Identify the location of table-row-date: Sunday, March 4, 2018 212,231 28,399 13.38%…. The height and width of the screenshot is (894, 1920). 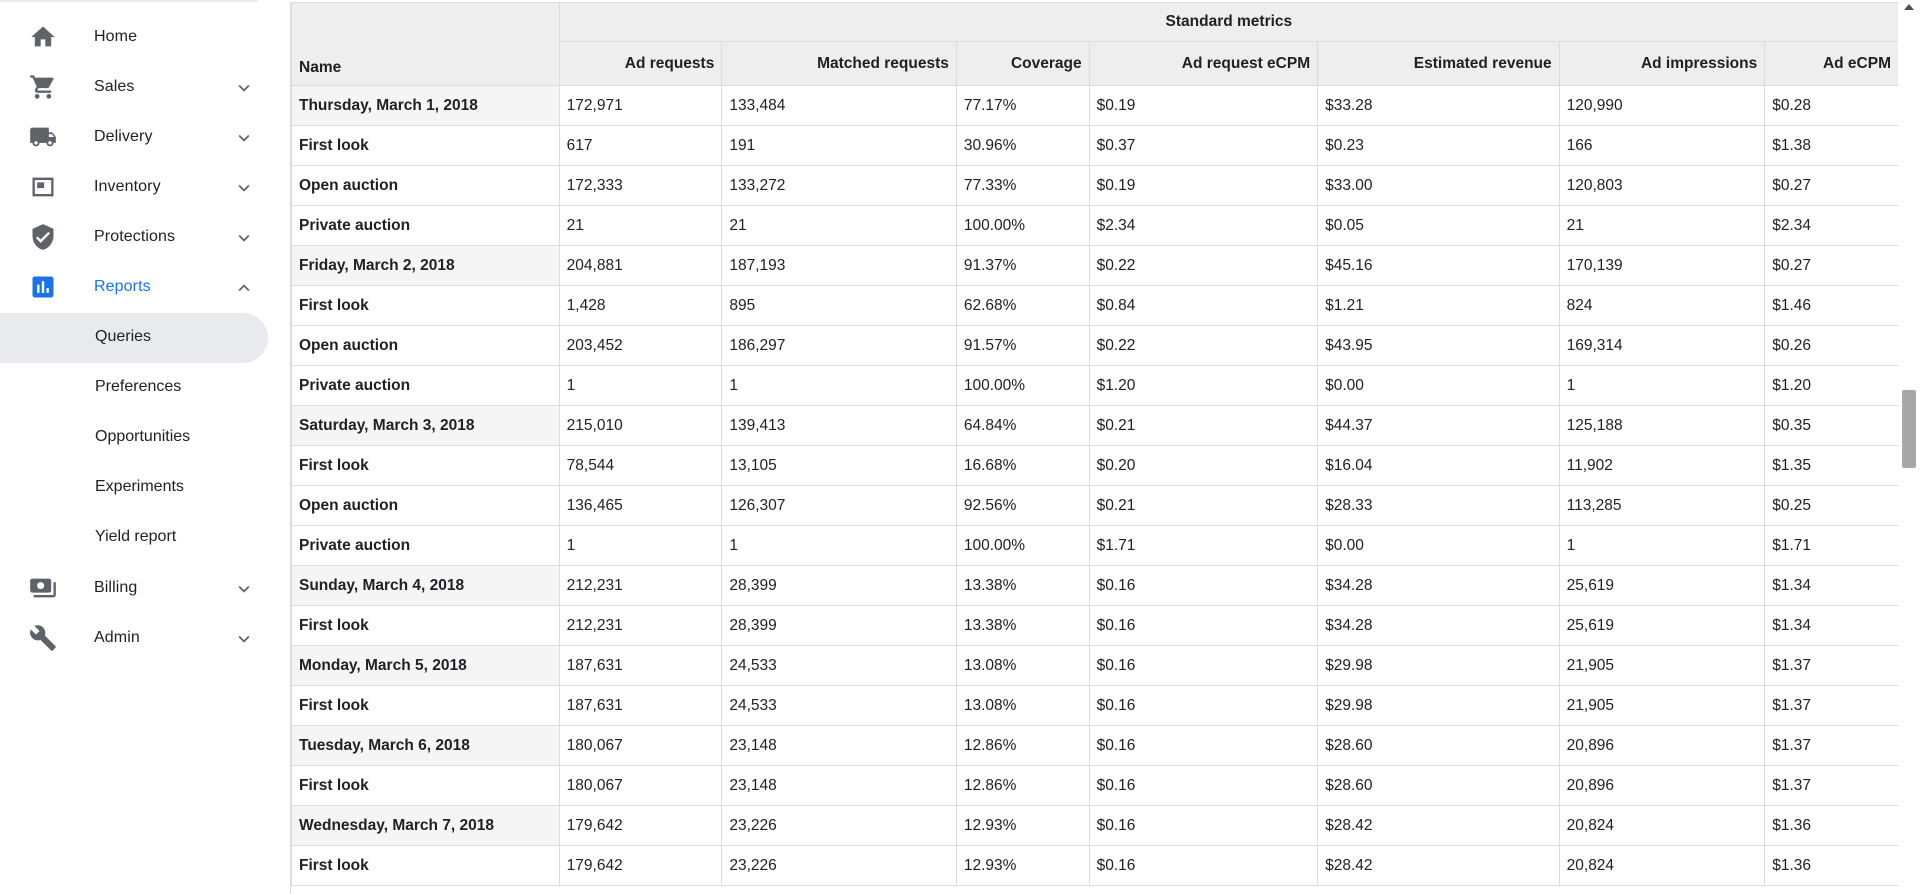
(1095, 585).